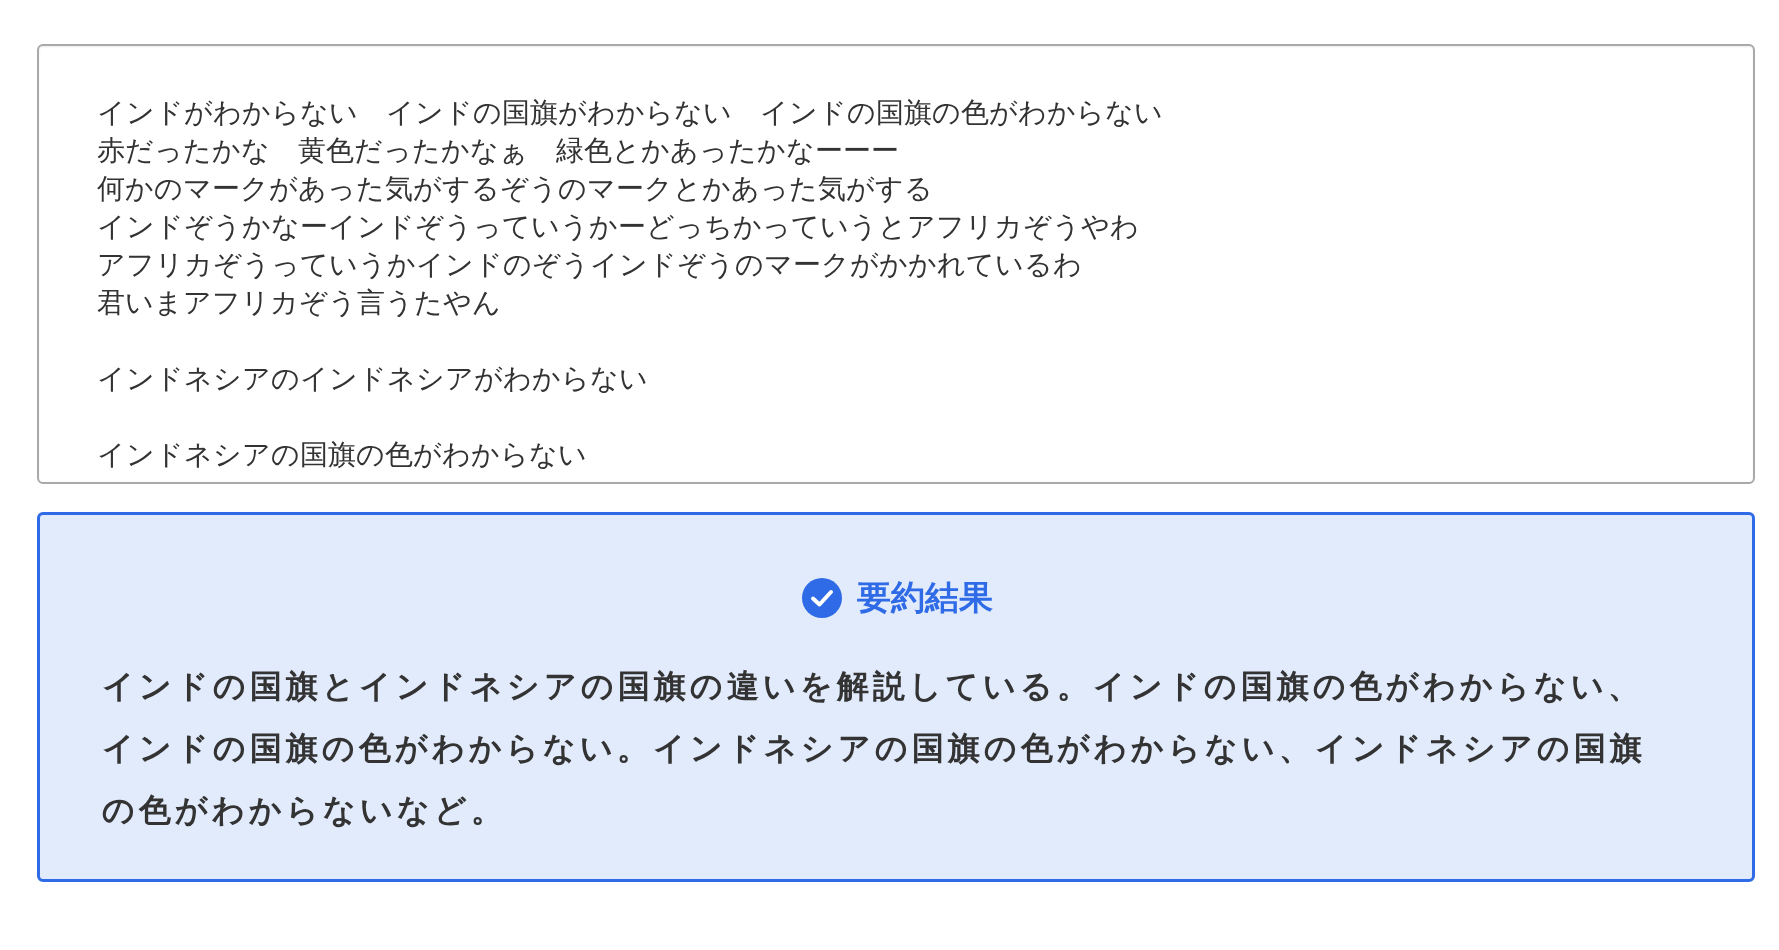 This screenshot has width=1779, height=950. I want to click on input-text-line: インドぞうかなーインドぞうっていうかーどっちかっていうとアフリカぞうやわ, so click(618, 227).